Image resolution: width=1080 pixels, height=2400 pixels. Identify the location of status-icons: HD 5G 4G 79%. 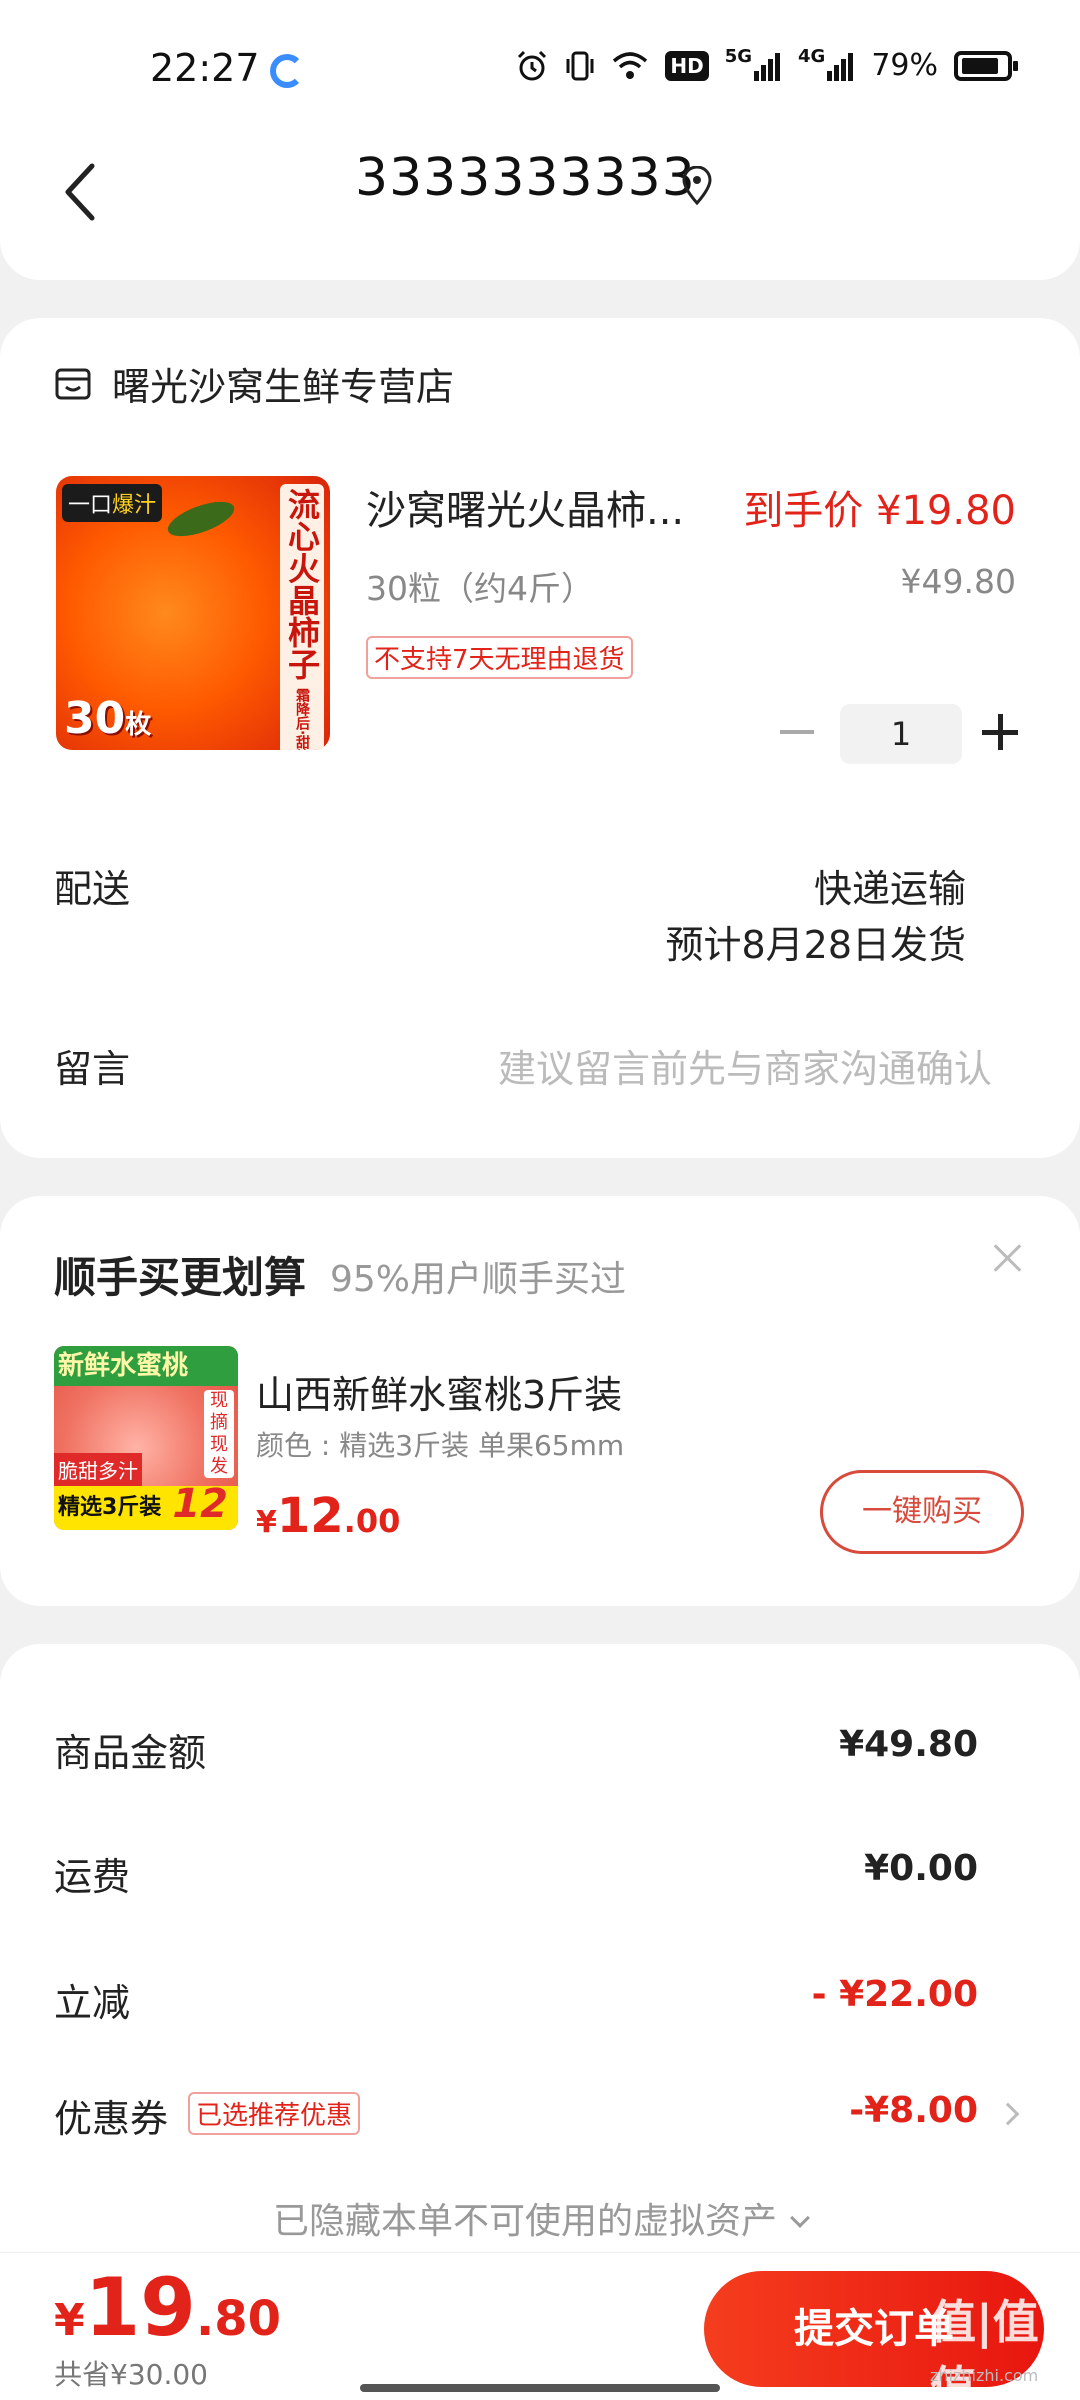
(766, 64).